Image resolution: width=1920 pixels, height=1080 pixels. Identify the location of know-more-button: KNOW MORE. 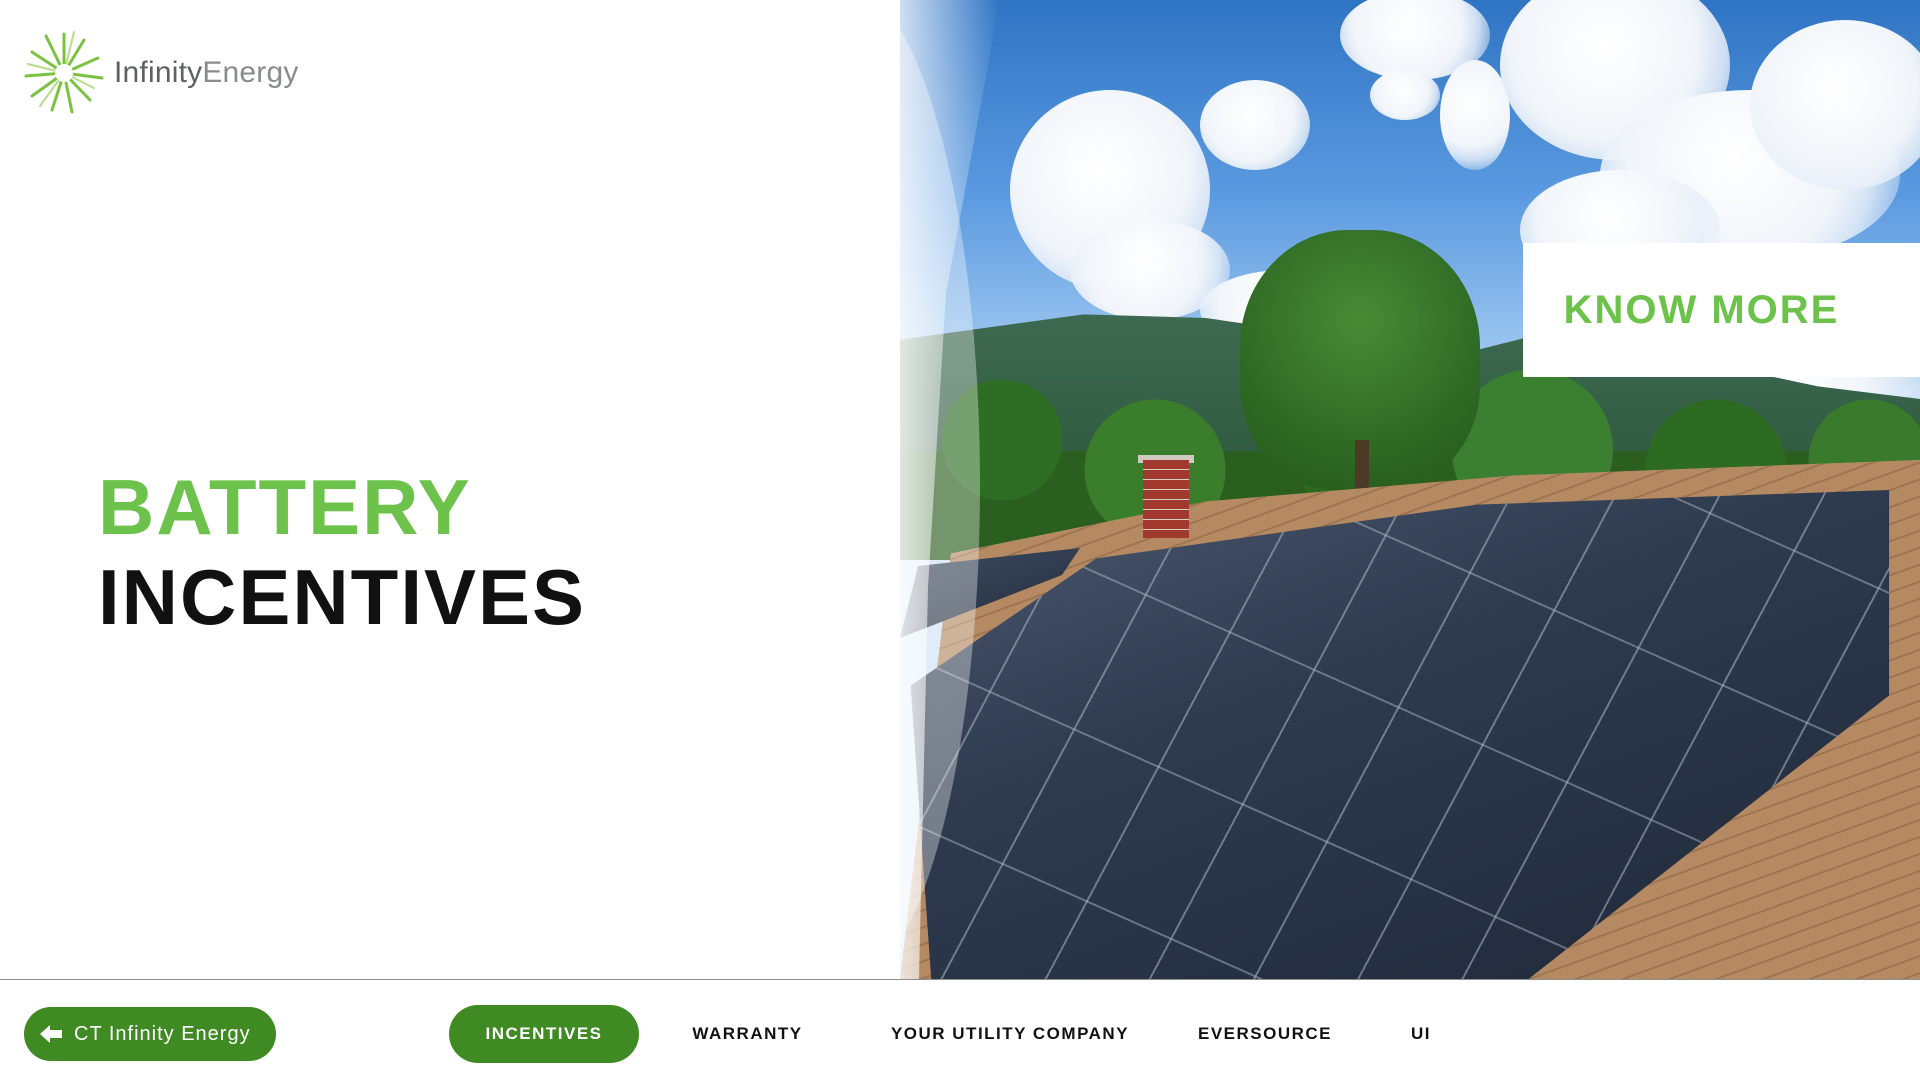
(1721, 310).